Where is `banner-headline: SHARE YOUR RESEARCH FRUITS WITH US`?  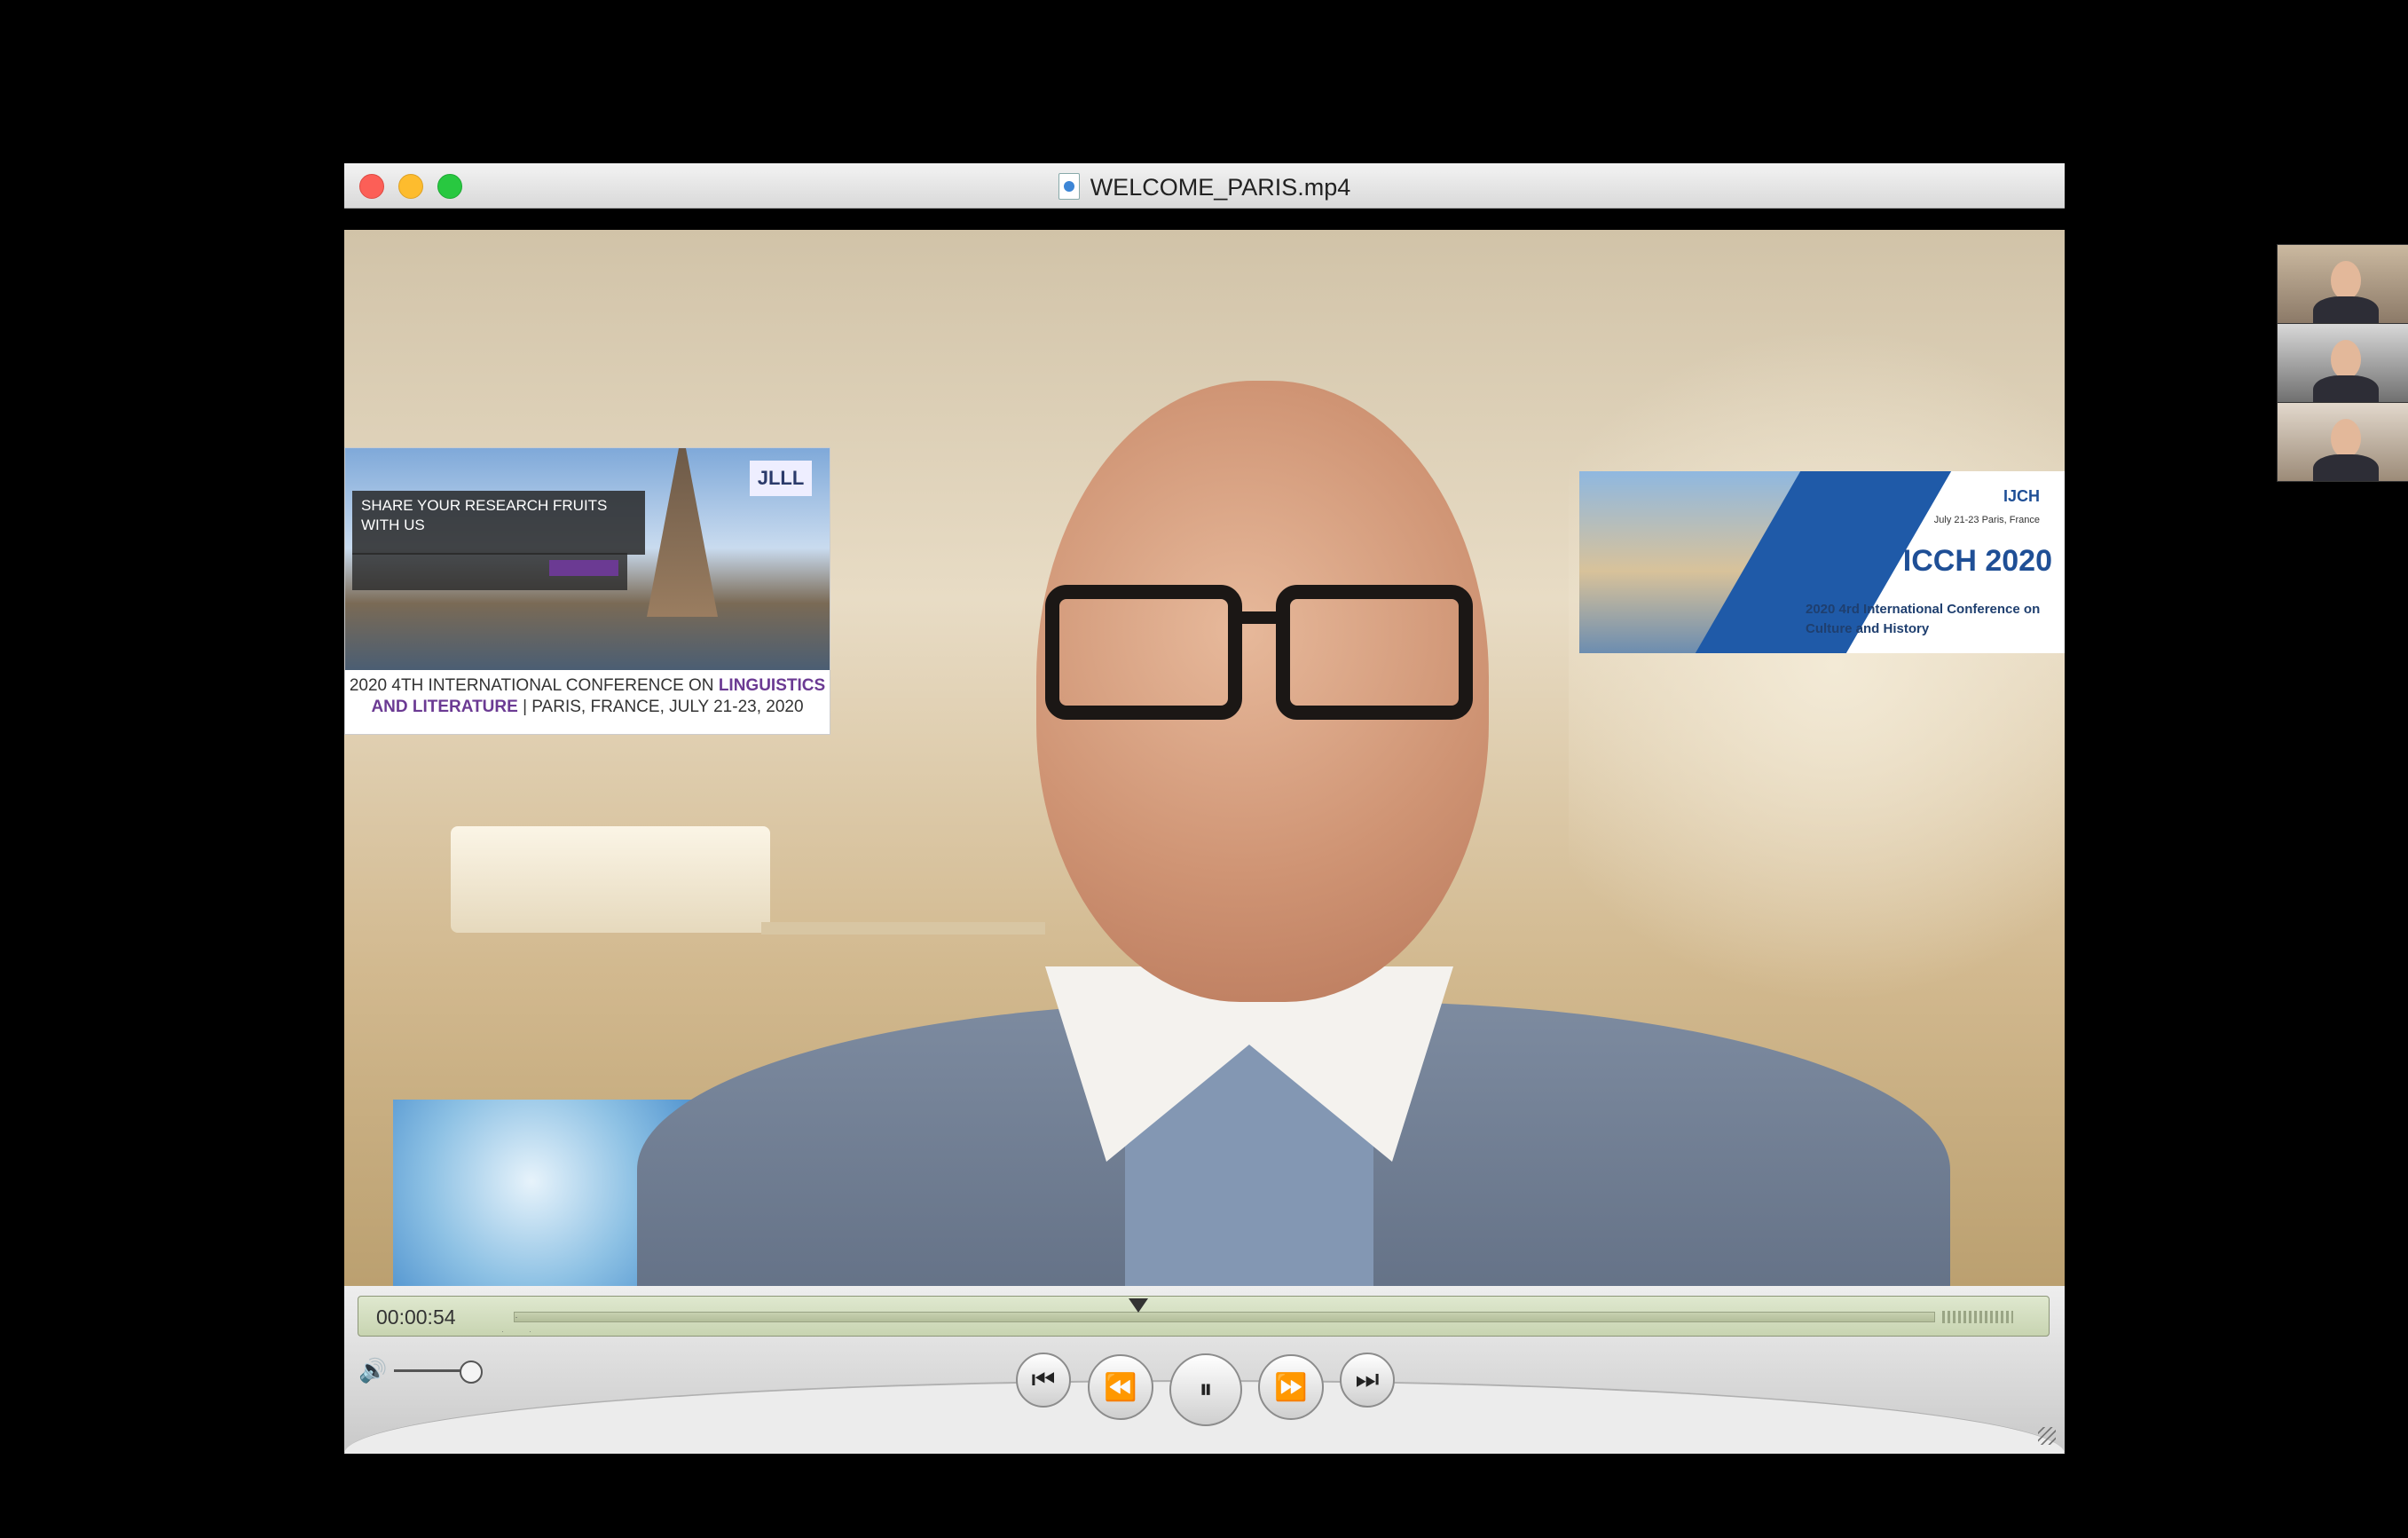
banner-headline: SHARE YOUR RESEARCH FRUITS WITH US is located at coordinates (498, 523).